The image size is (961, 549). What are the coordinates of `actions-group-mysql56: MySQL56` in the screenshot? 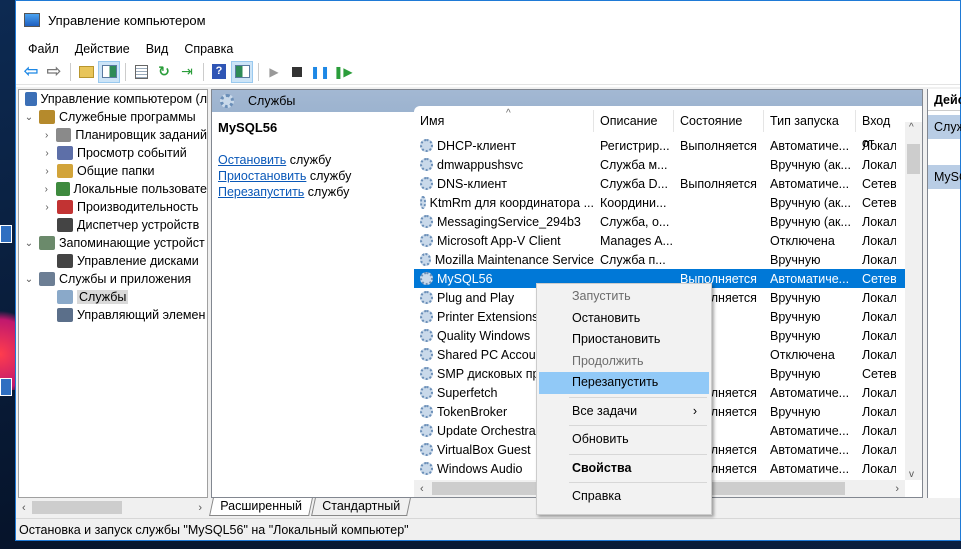 It's located at (944, 177).